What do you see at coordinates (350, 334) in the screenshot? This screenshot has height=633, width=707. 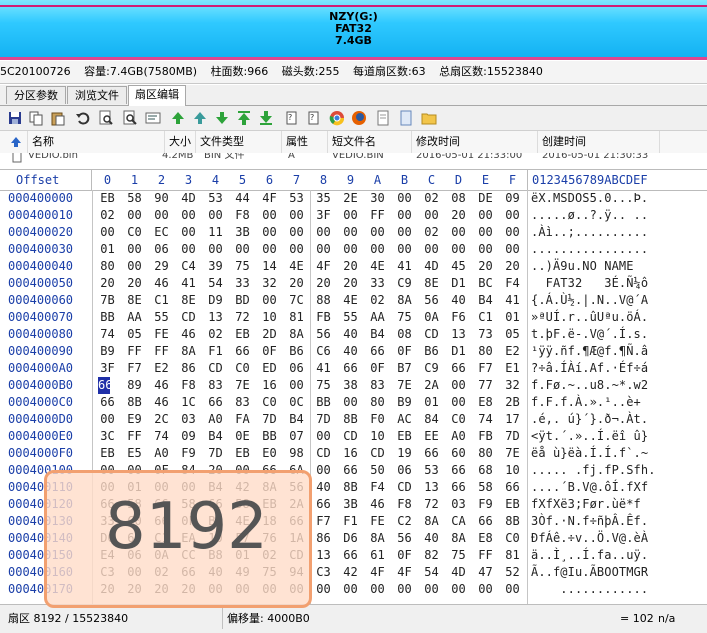 I see `hex-byte: 40` at bounding box center [350, 334].